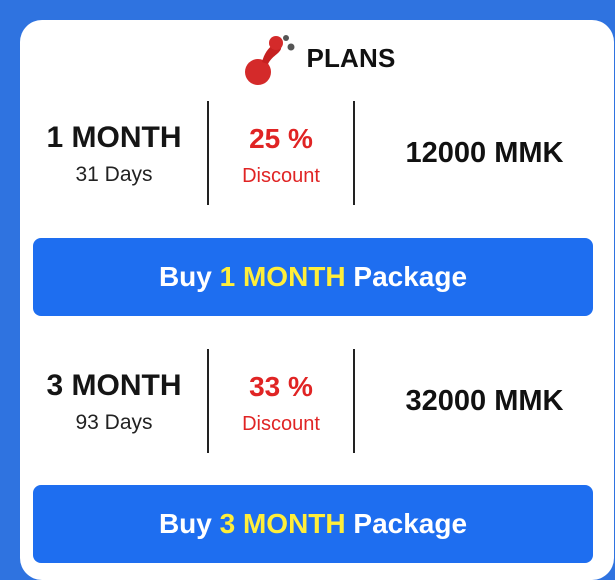  Describe the element at coordinates (282, 276) in the screenshot. I see `buy-button-highlight: 1 MONTH` at that location.